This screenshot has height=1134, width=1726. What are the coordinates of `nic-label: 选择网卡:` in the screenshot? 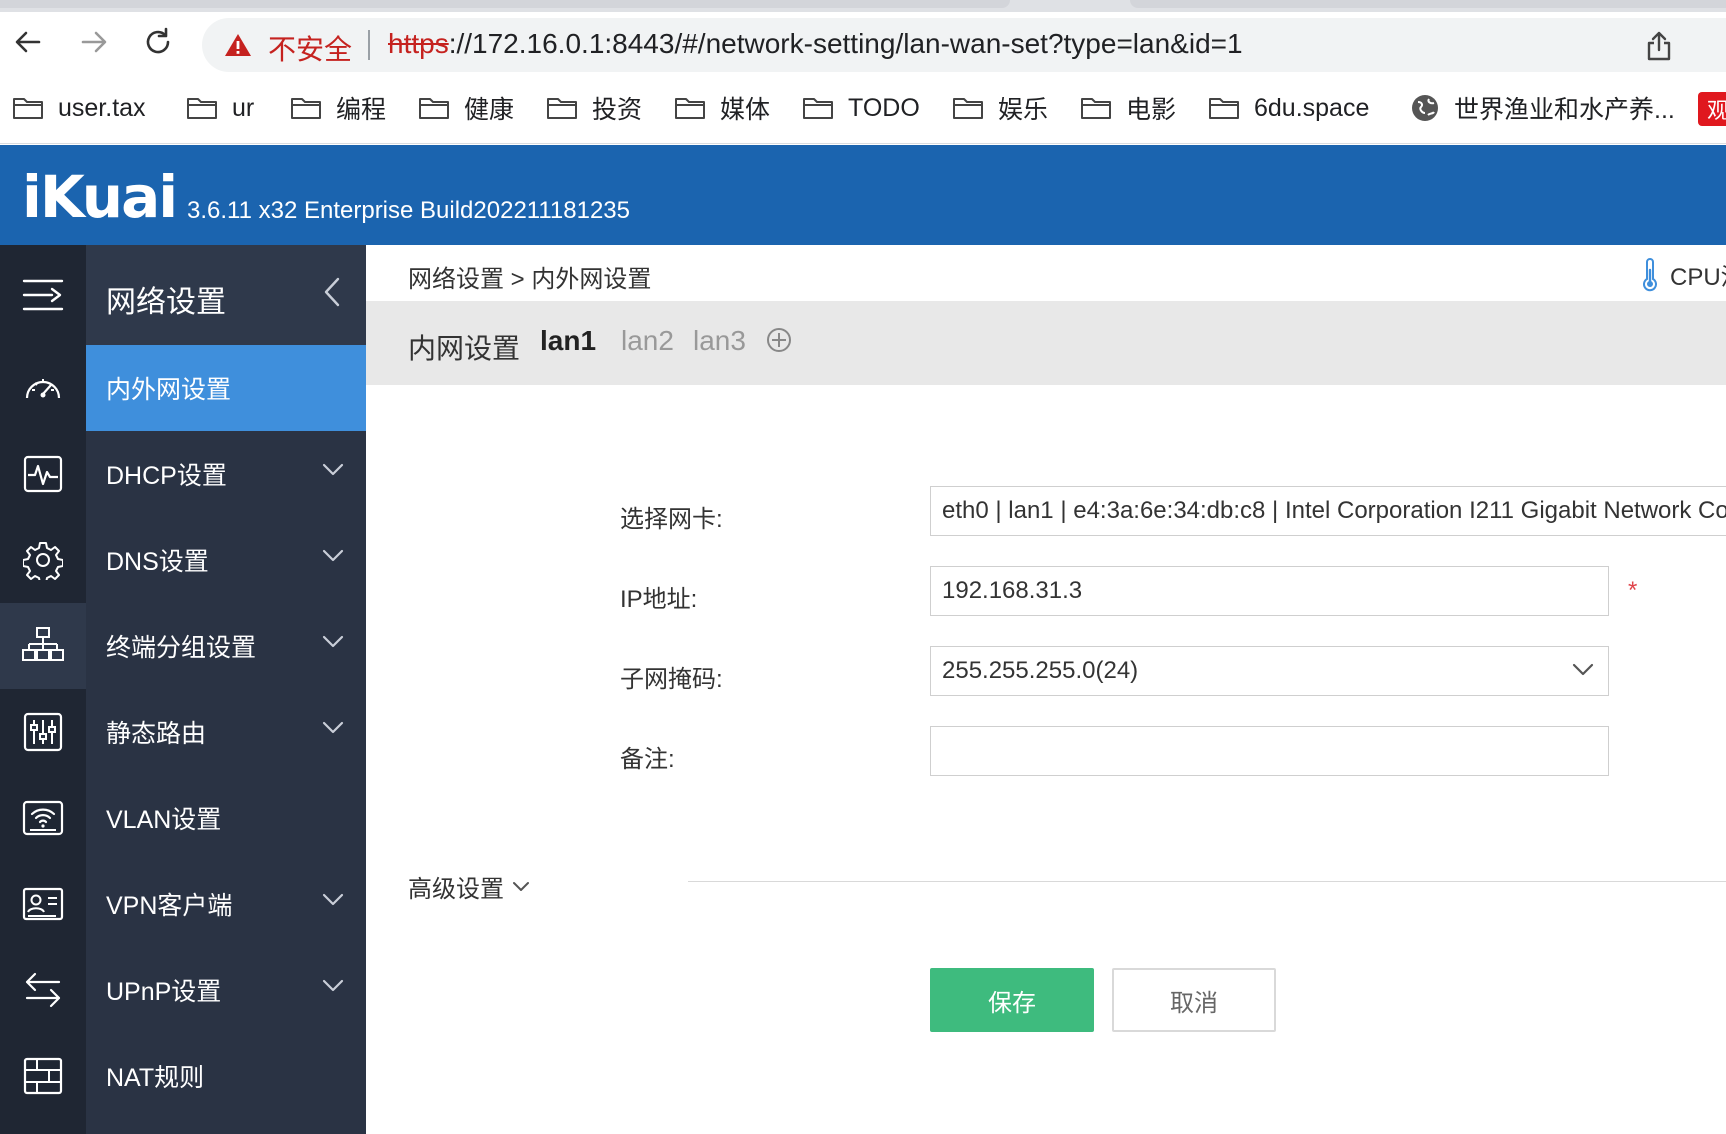 It's located at (671, 519).